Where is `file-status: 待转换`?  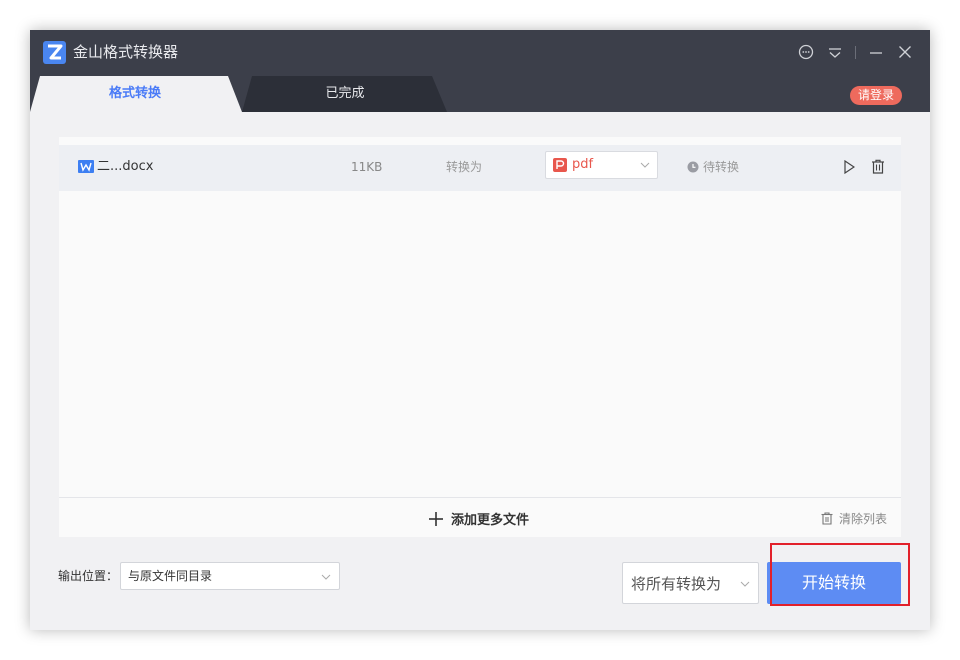
file-status: 待转换 is located at coordinates (713, 167).